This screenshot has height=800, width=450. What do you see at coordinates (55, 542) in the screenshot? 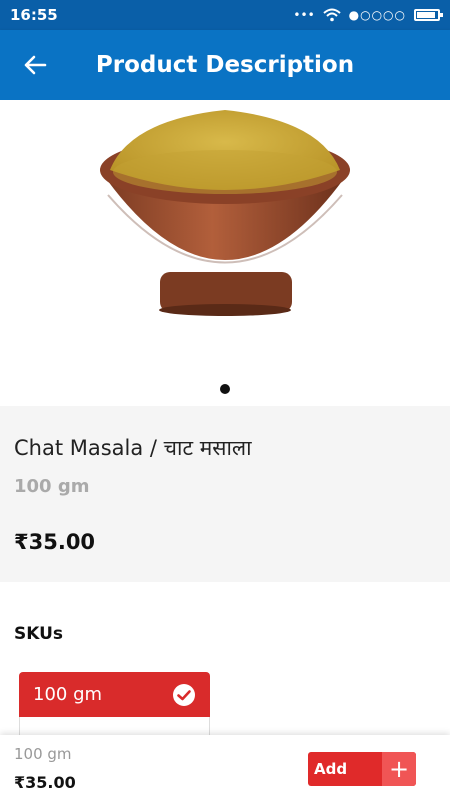
I see `product-price: ₹35.00` at bounding box center [55, 542].